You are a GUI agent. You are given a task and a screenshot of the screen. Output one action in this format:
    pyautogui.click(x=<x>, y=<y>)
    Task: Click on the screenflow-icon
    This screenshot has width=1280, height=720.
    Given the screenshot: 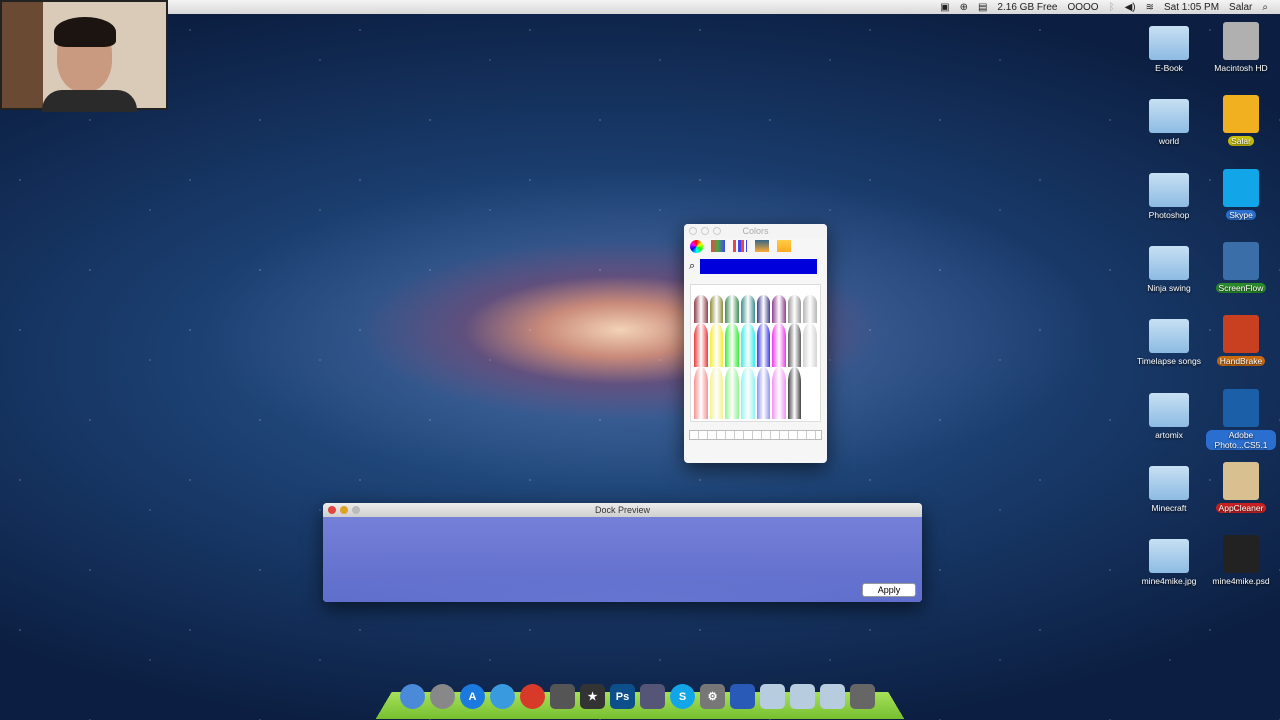 What is the action you would take?
    pyautogui.click(x=652, y=696)
    